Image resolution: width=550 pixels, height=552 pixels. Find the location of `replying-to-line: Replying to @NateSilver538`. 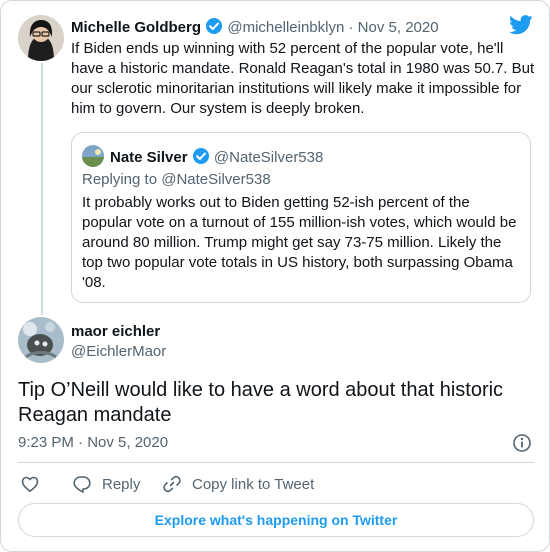

replying-to-line: Replying to @NateSilver538 is located at coordinates (176, 179).